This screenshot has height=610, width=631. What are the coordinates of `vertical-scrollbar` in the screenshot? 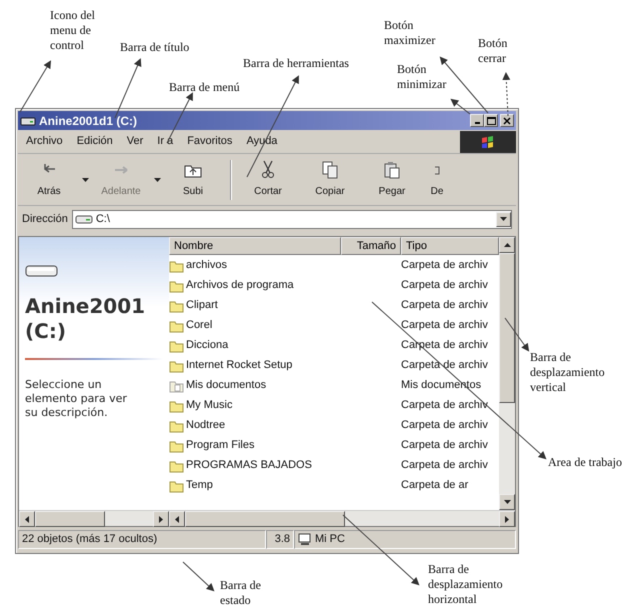 It's located at (507, 373).